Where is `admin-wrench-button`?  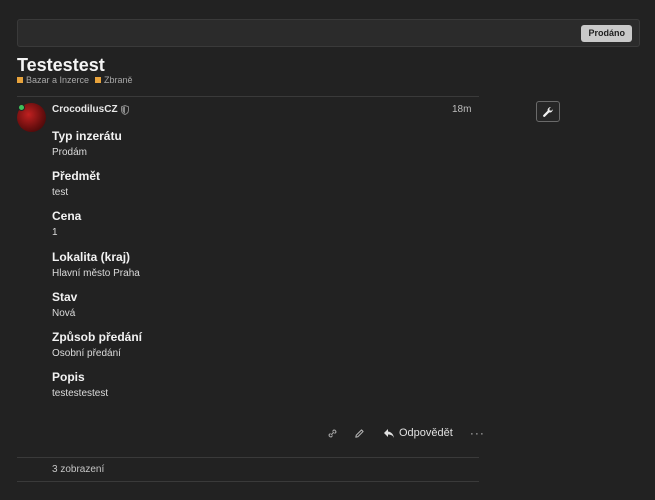 admin-wrench-button is located at coordinates (548, 111).